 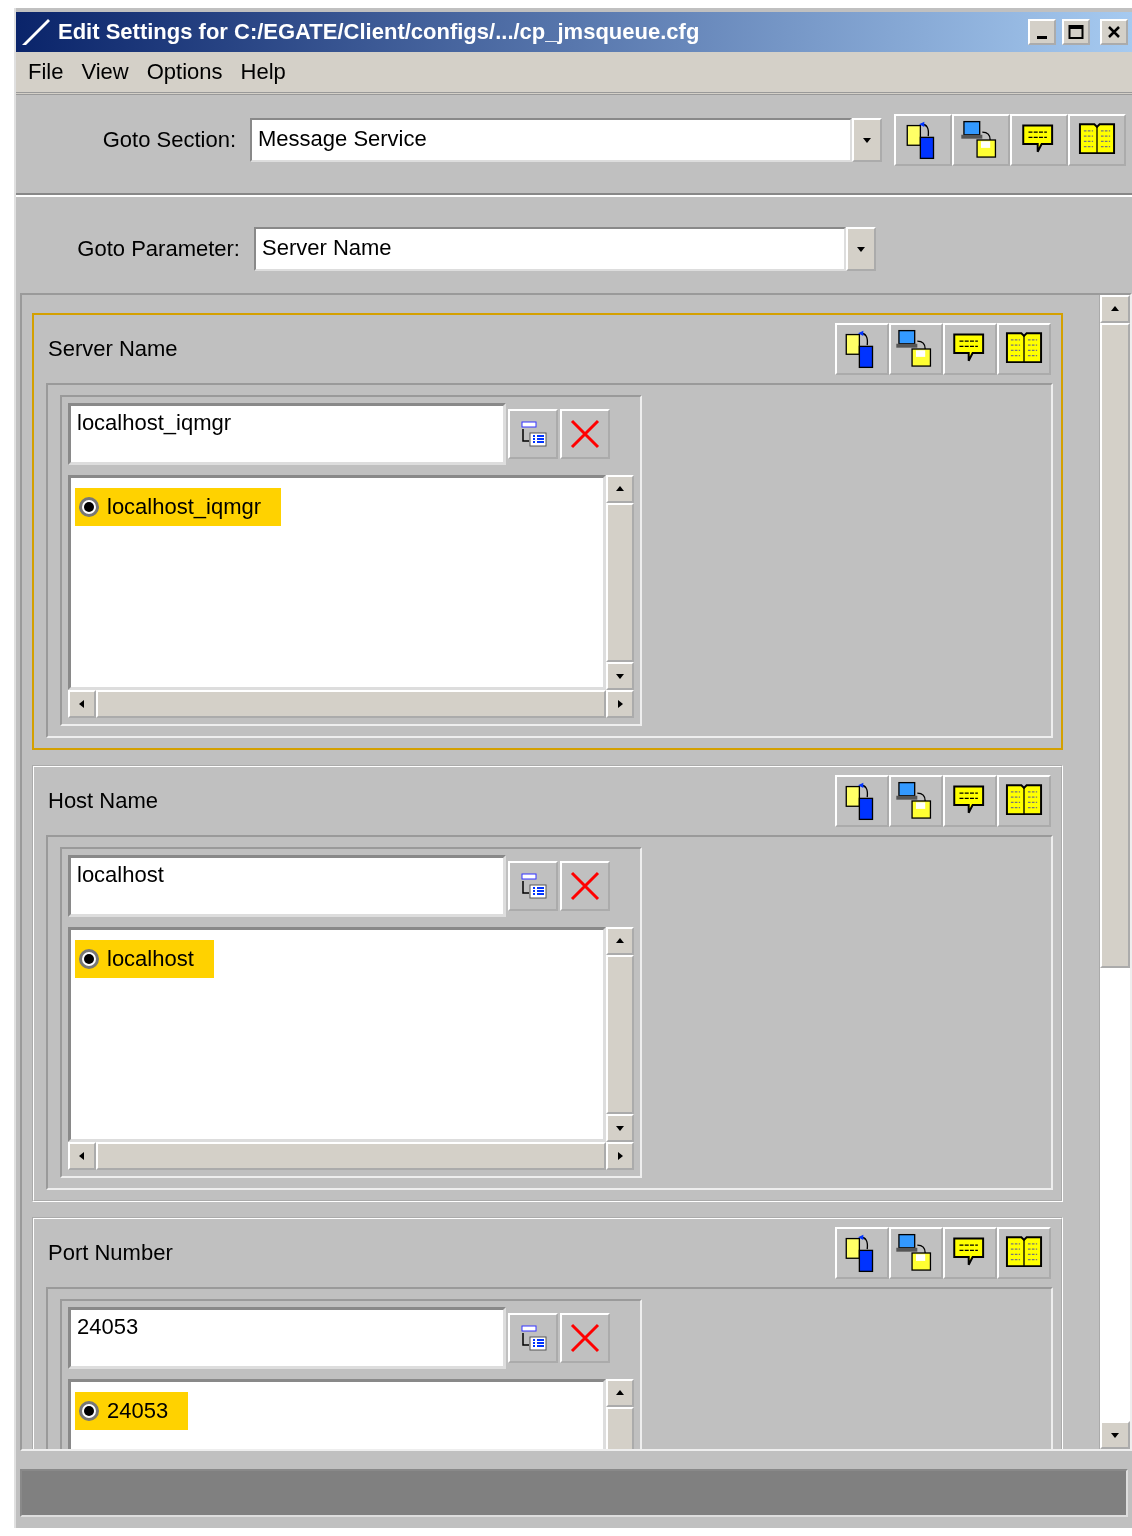 What do you see at coordinates (287, 1338) in the screenshot?
I see `value-field: 24053` at bounding box center [287, 1338].